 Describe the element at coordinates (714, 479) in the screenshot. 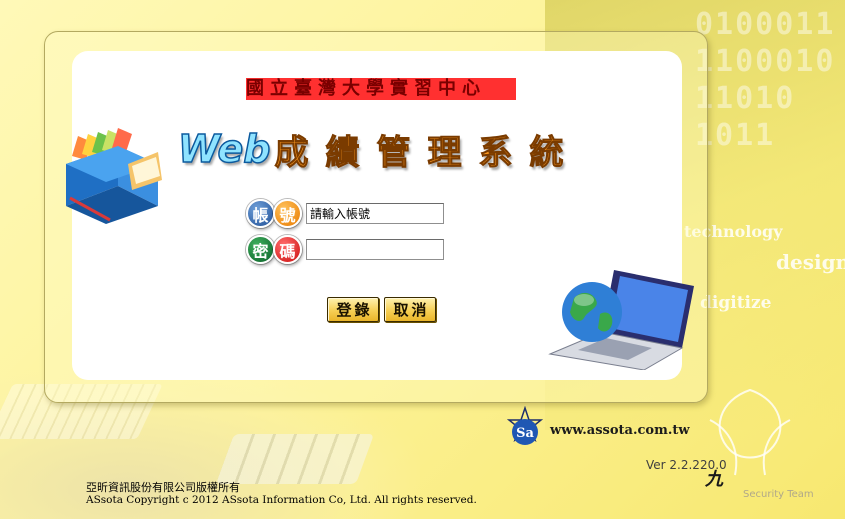

I see `svg-text: 九` at that location.